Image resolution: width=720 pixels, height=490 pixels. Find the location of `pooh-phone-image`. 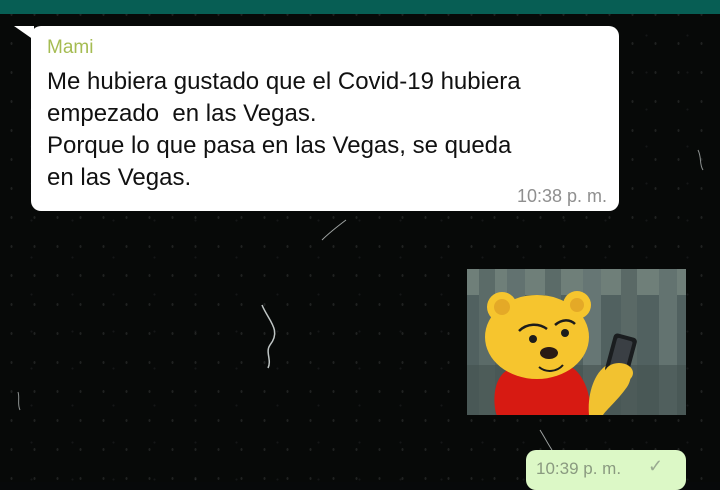

pooh-phone-image is located at coordinates (576, 342).